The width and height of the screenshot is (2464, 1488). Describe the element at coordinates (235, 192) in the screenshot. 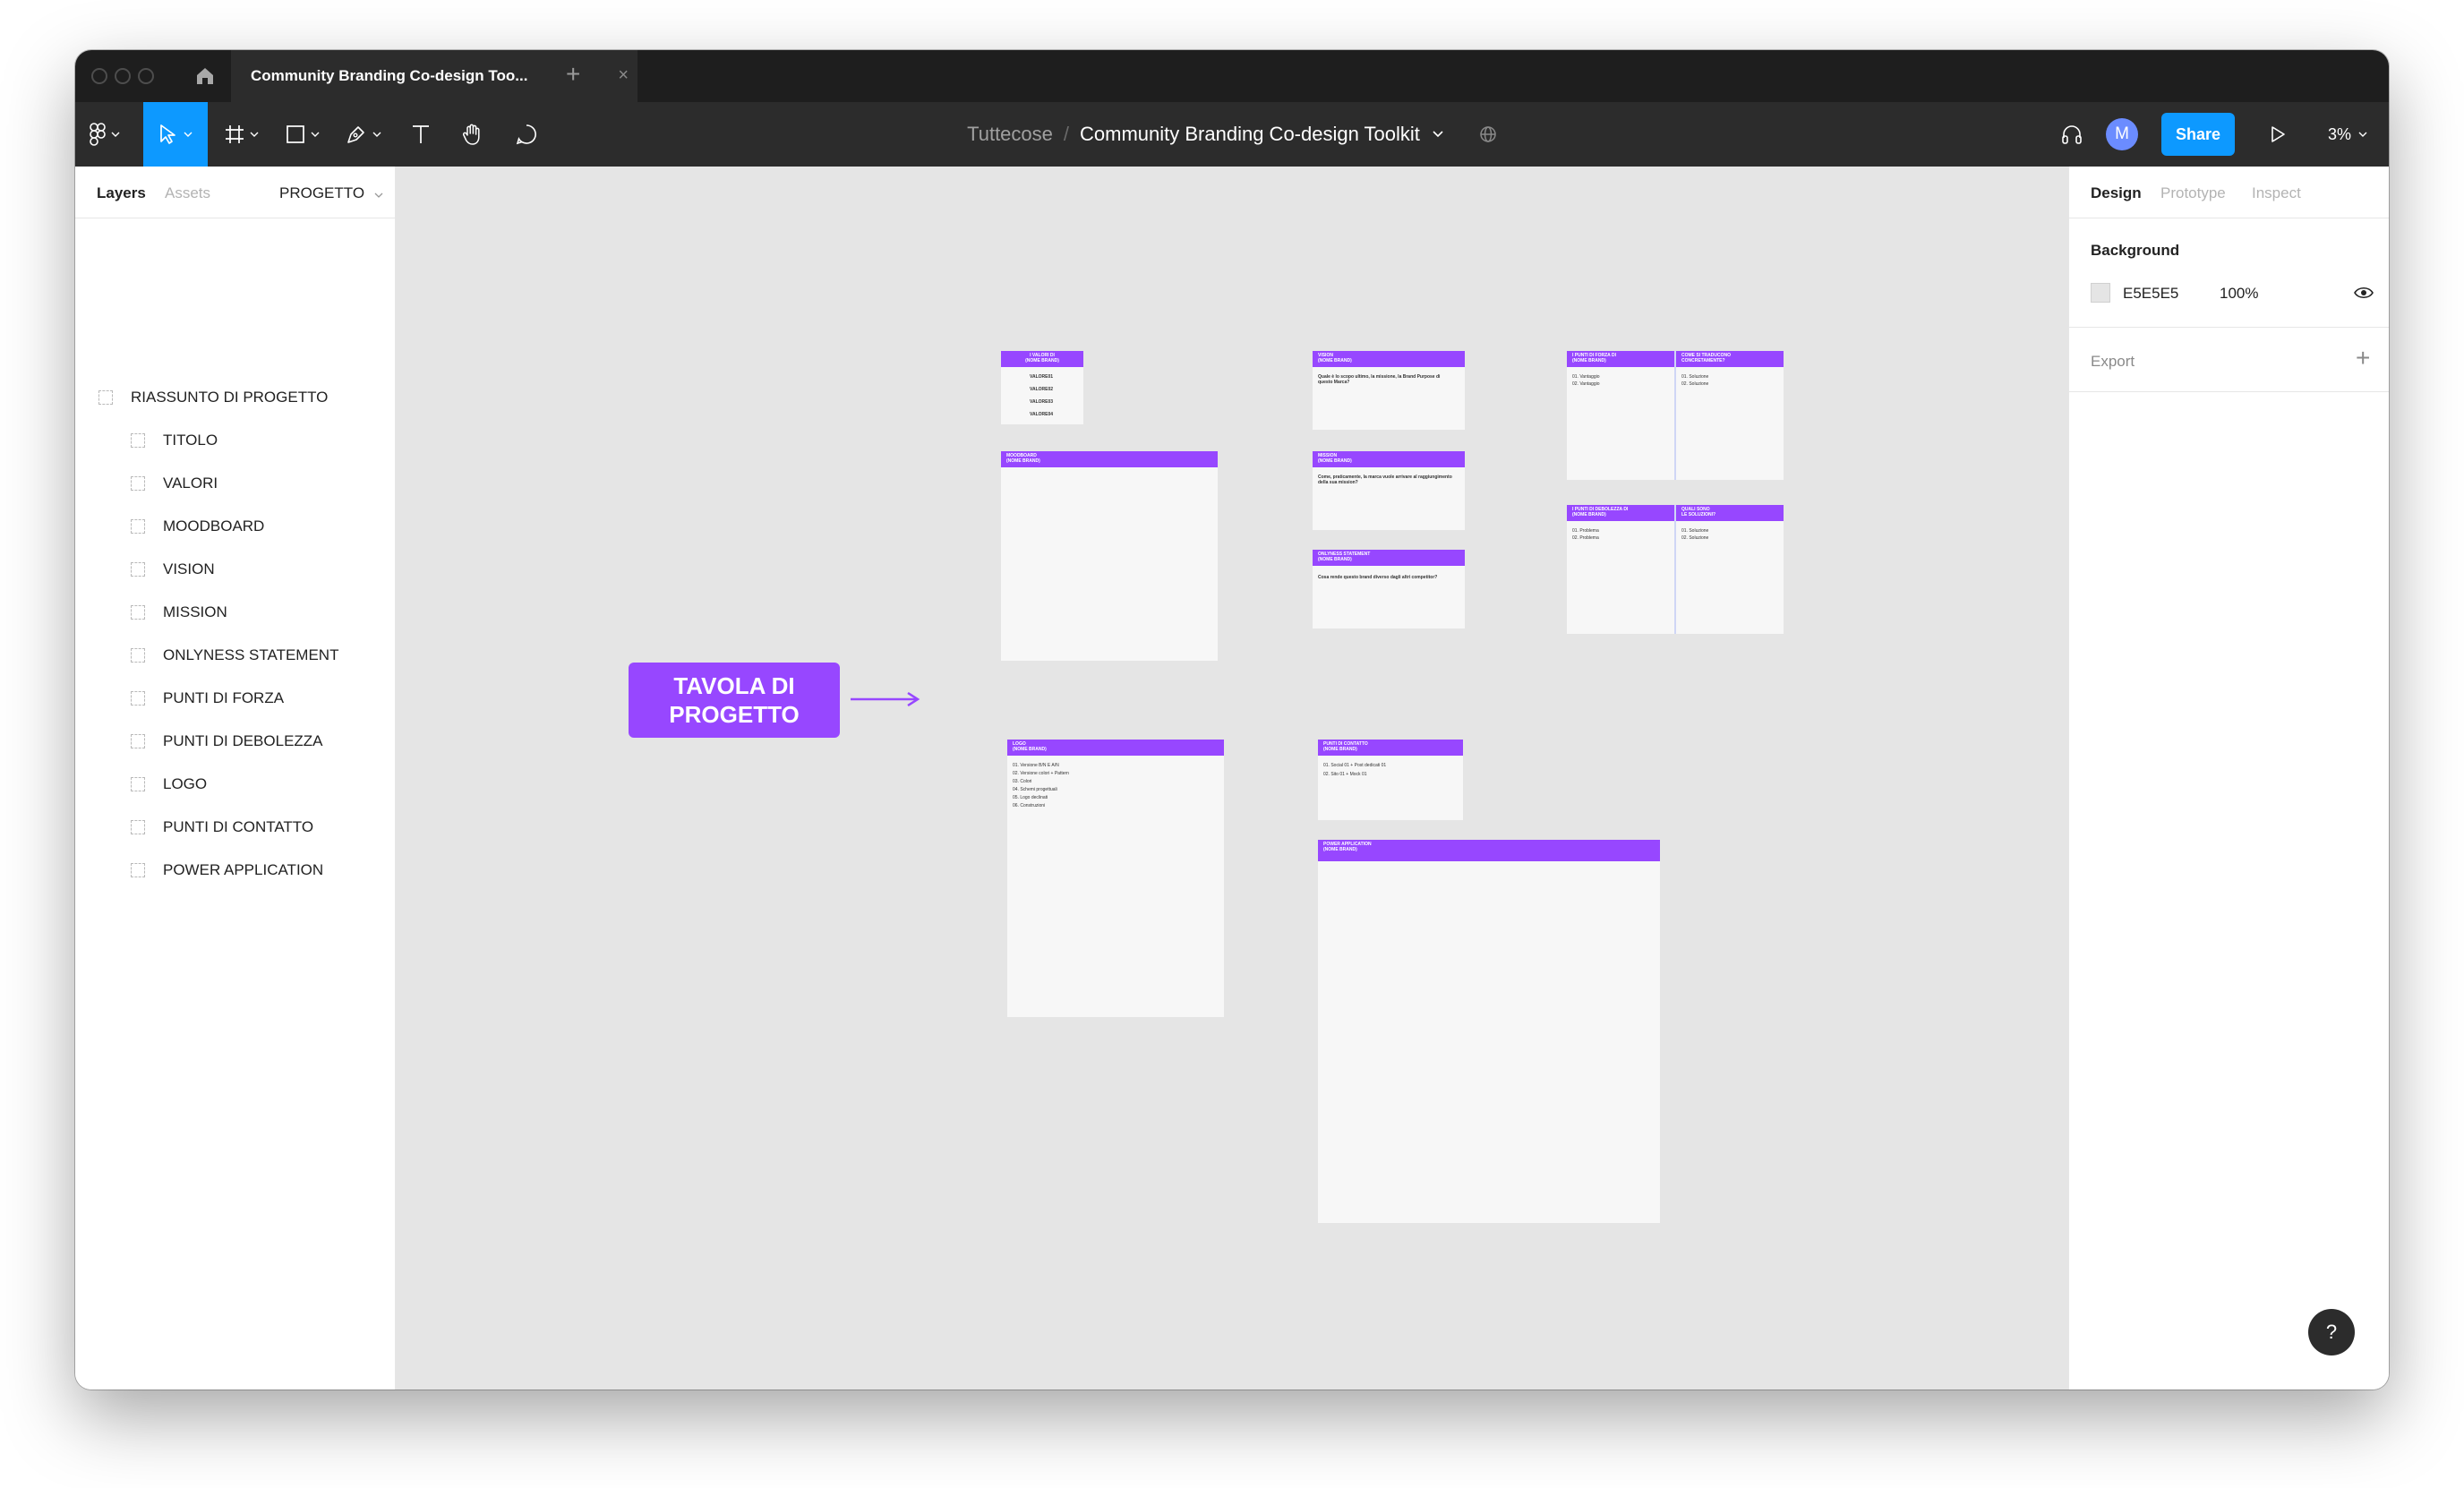

I see `left-panel-tabs: Layers Assets PROGETTO` at that location.